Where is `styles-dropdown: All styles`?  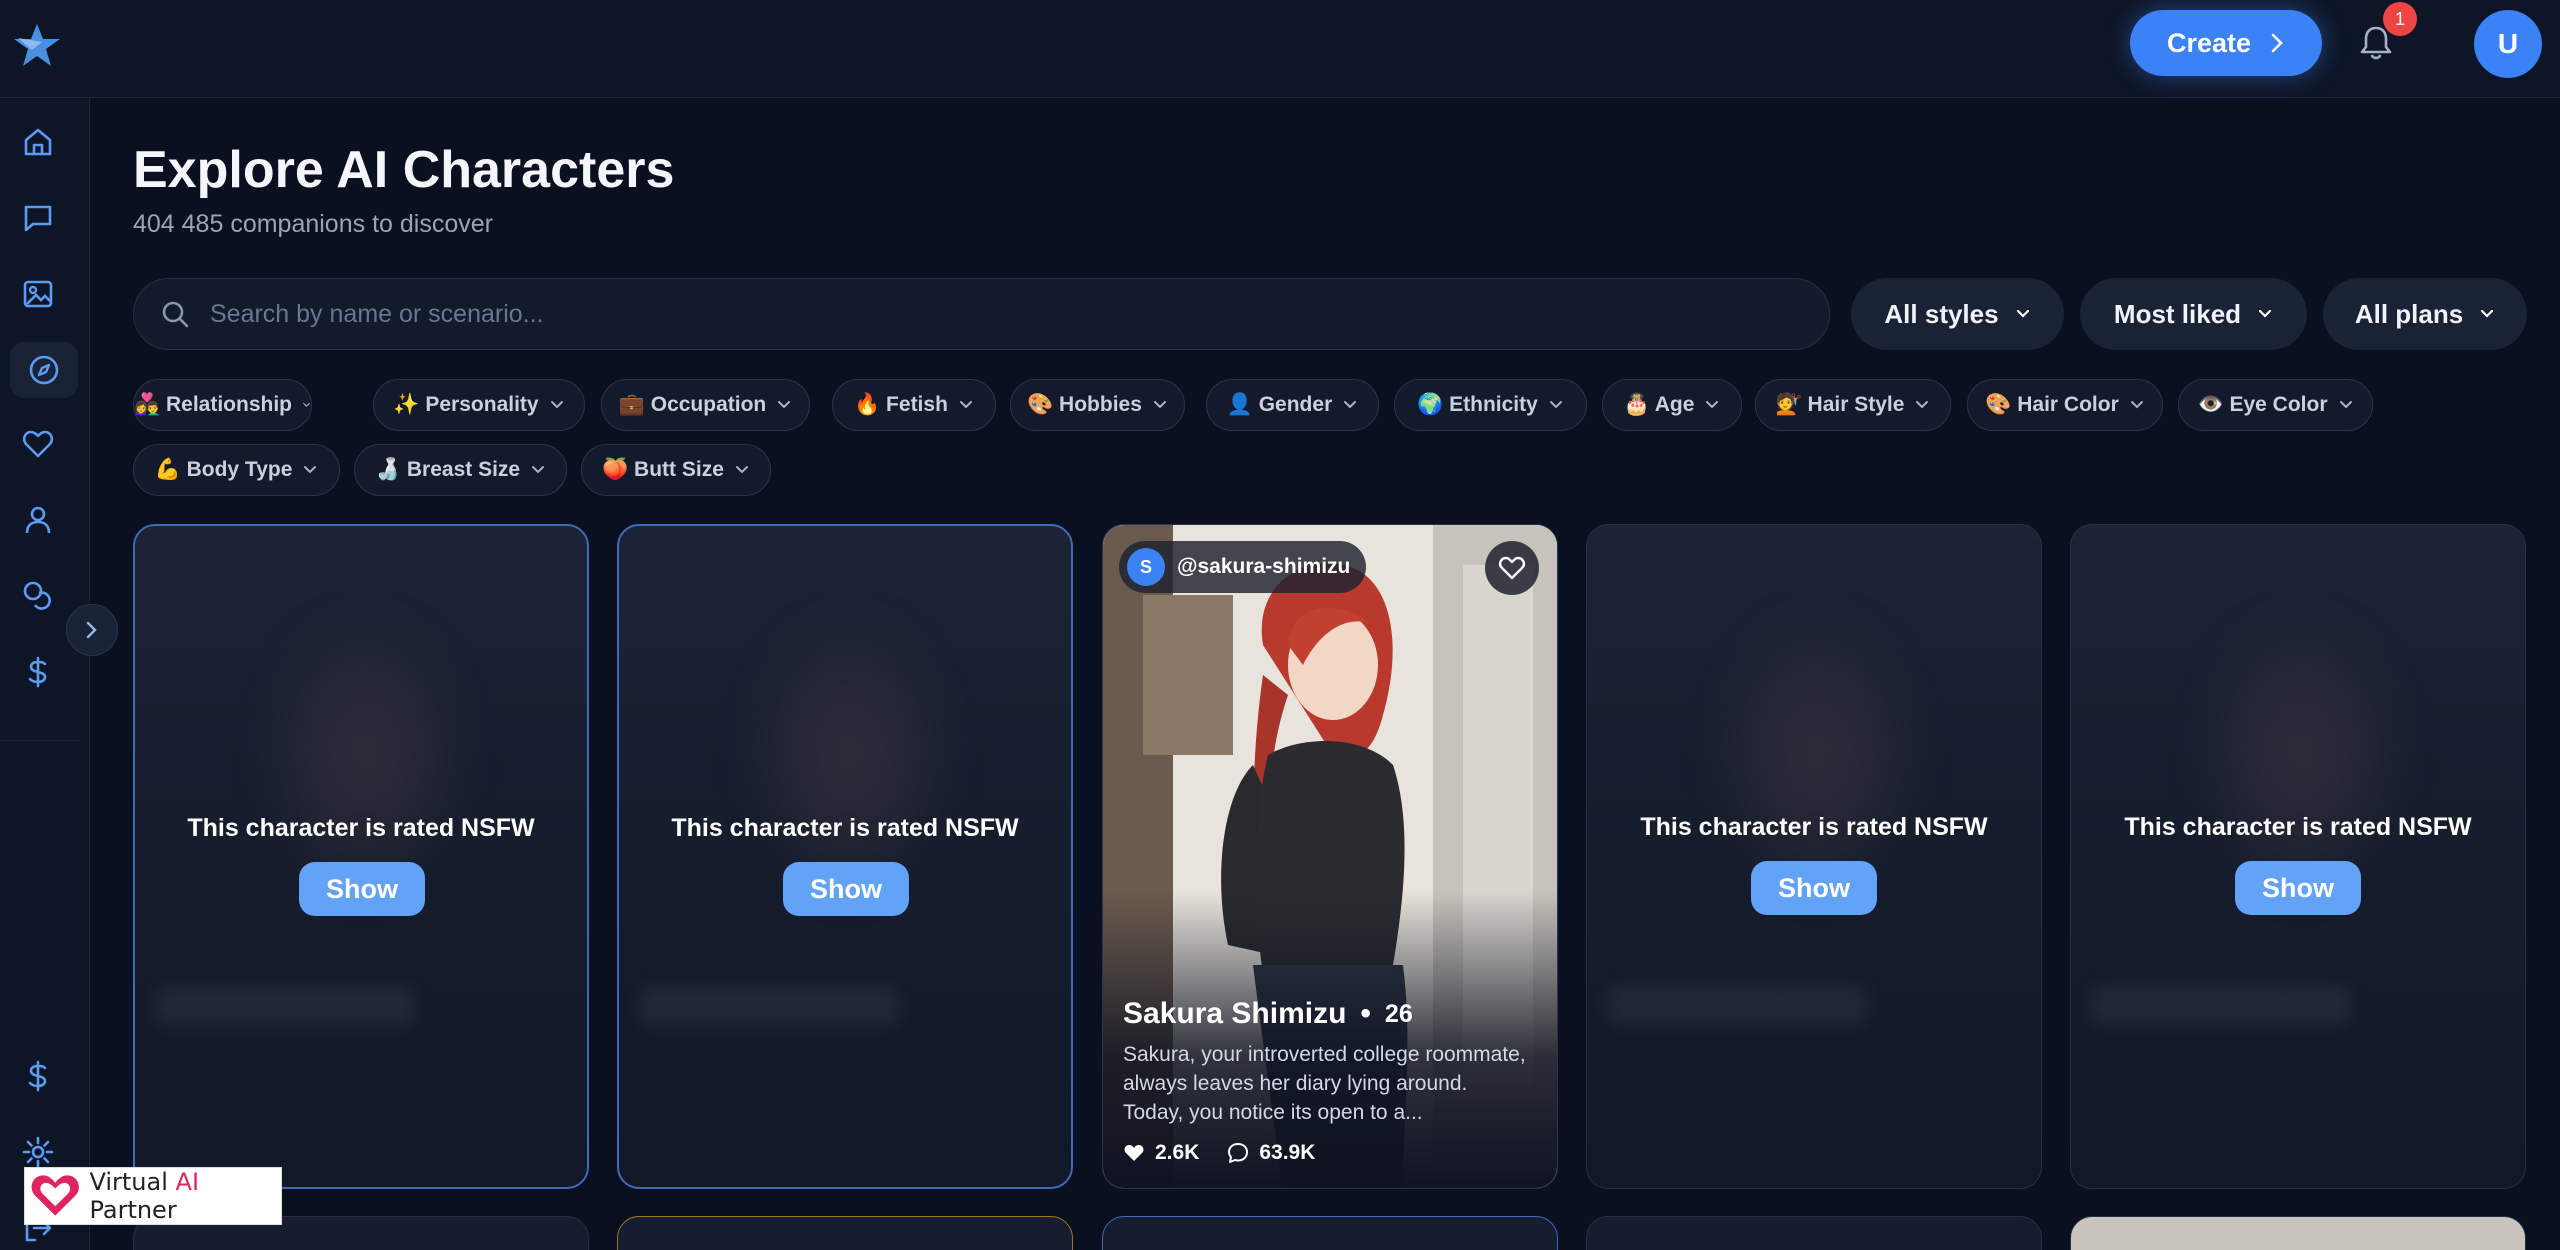 styles-dropdown: All styles is located at coordinates (1957, 314).